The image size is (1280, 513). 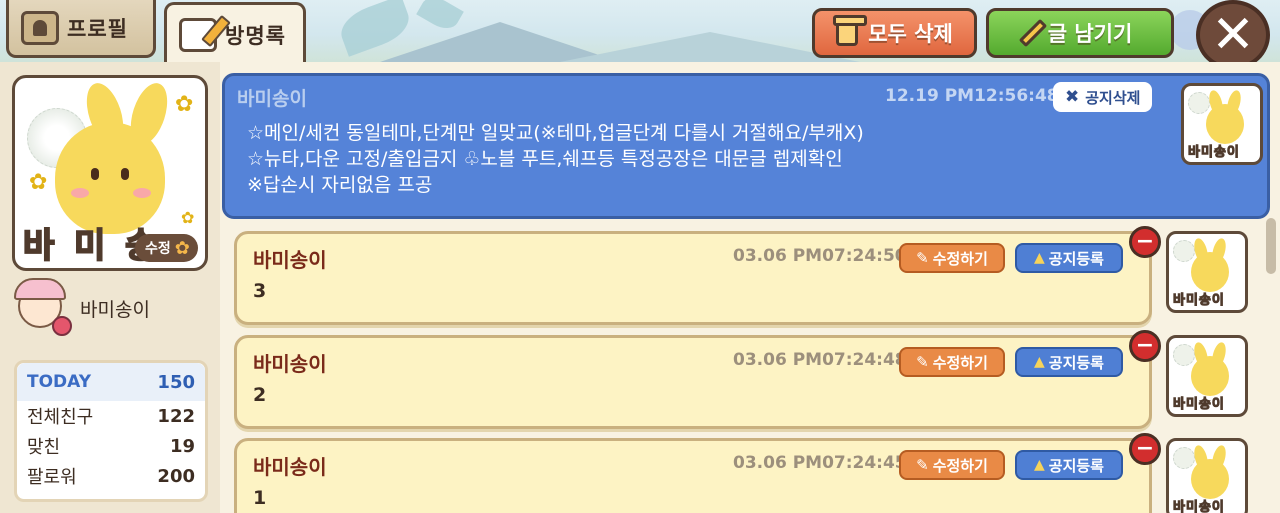 What do you see at coordinates (260, 498) in the screenshot?
I see `post-body: 1` at bounding box center [260, 498].